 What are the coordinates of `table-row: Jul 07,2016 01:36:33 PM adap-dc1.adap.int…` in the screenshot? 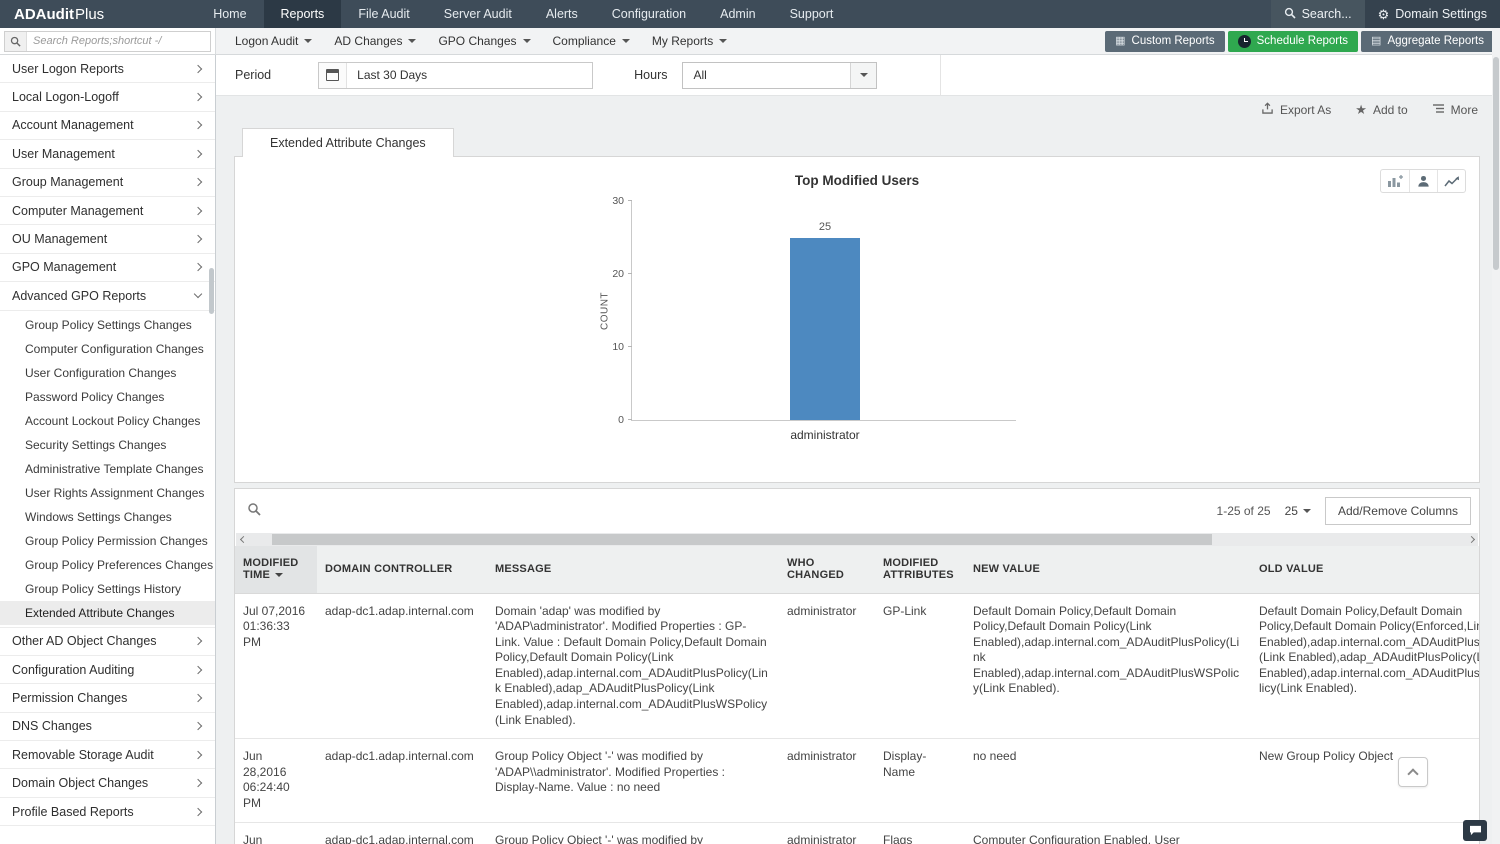 It's located at (857, 666).